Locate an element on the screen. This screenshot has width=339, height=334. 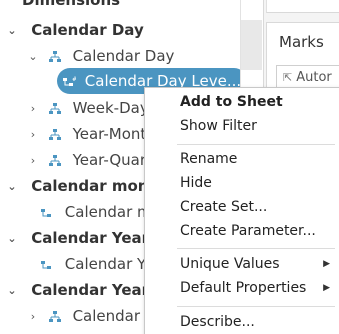
filters-card is located at coordinates (302, 6).